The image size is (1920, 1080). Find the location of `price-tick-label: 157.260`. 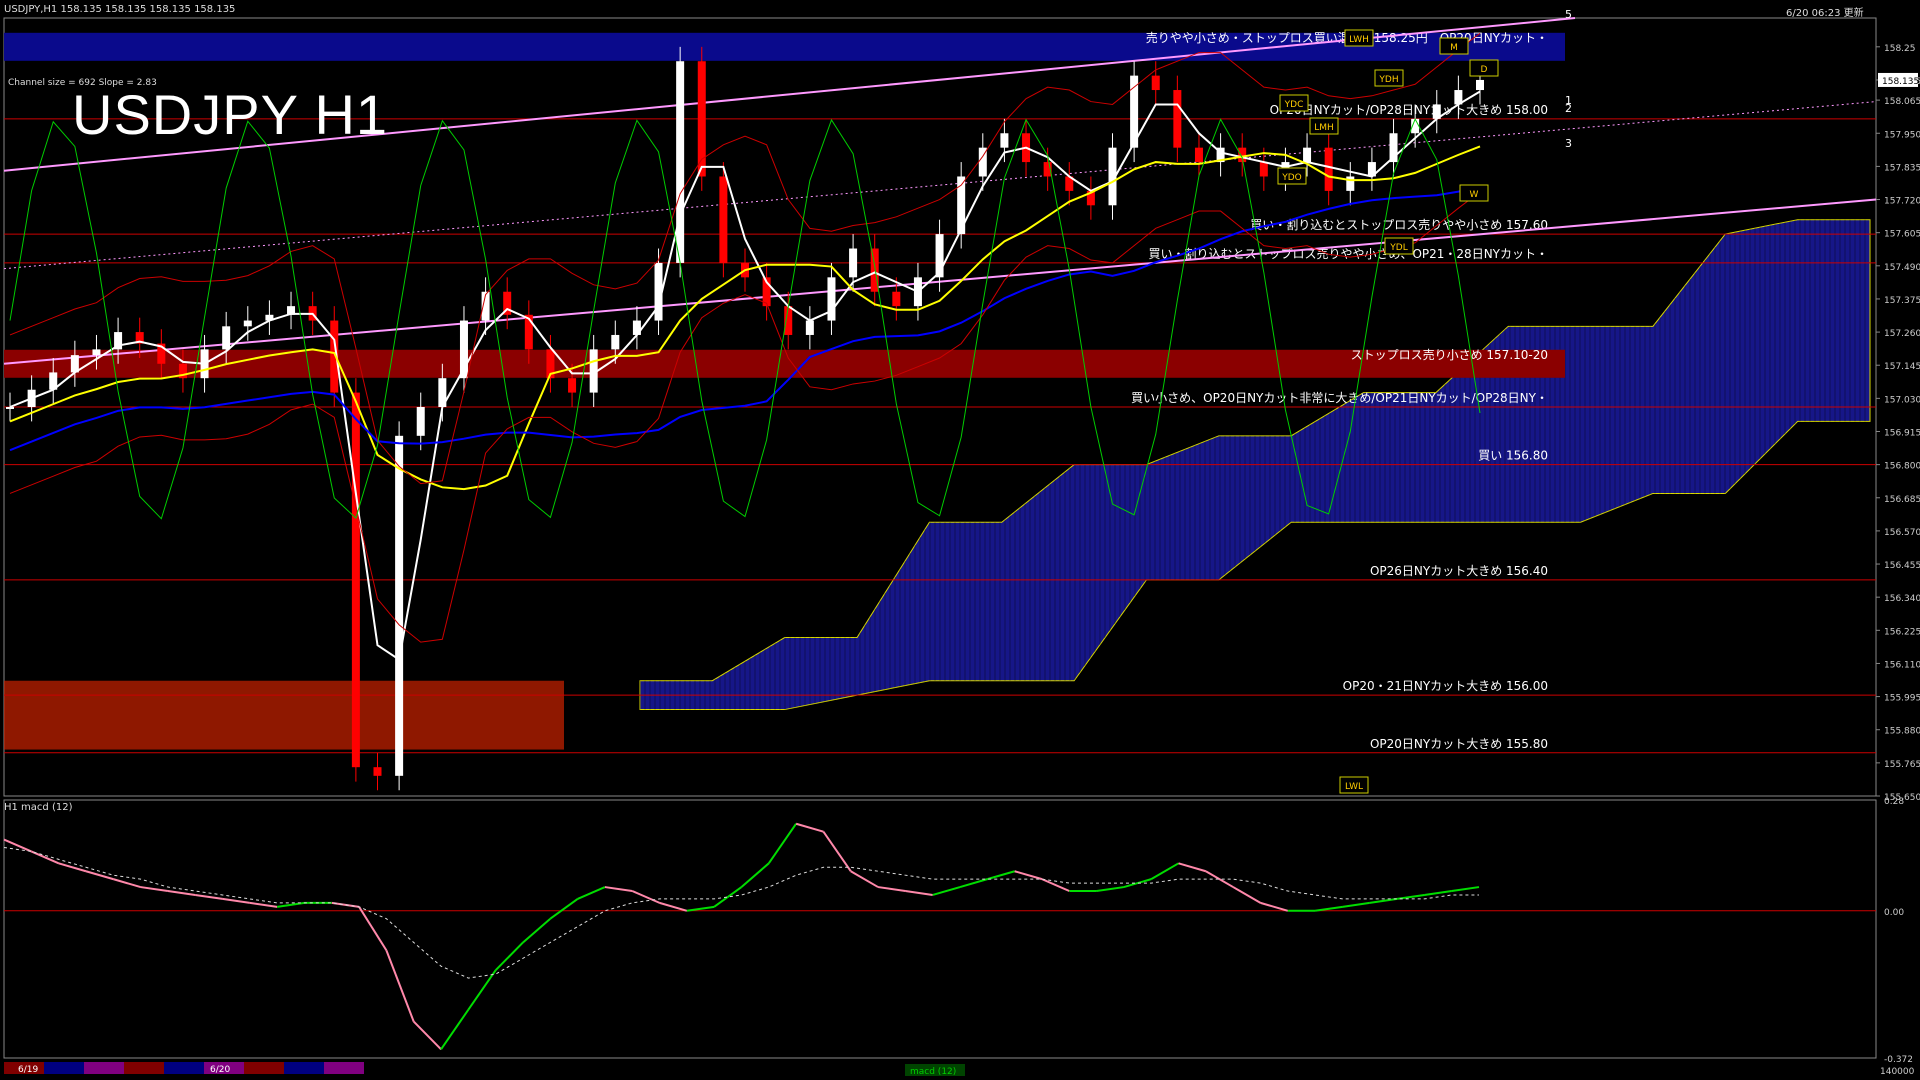

price-tick-label: 157.260 is located at coordinates (1902, 334).